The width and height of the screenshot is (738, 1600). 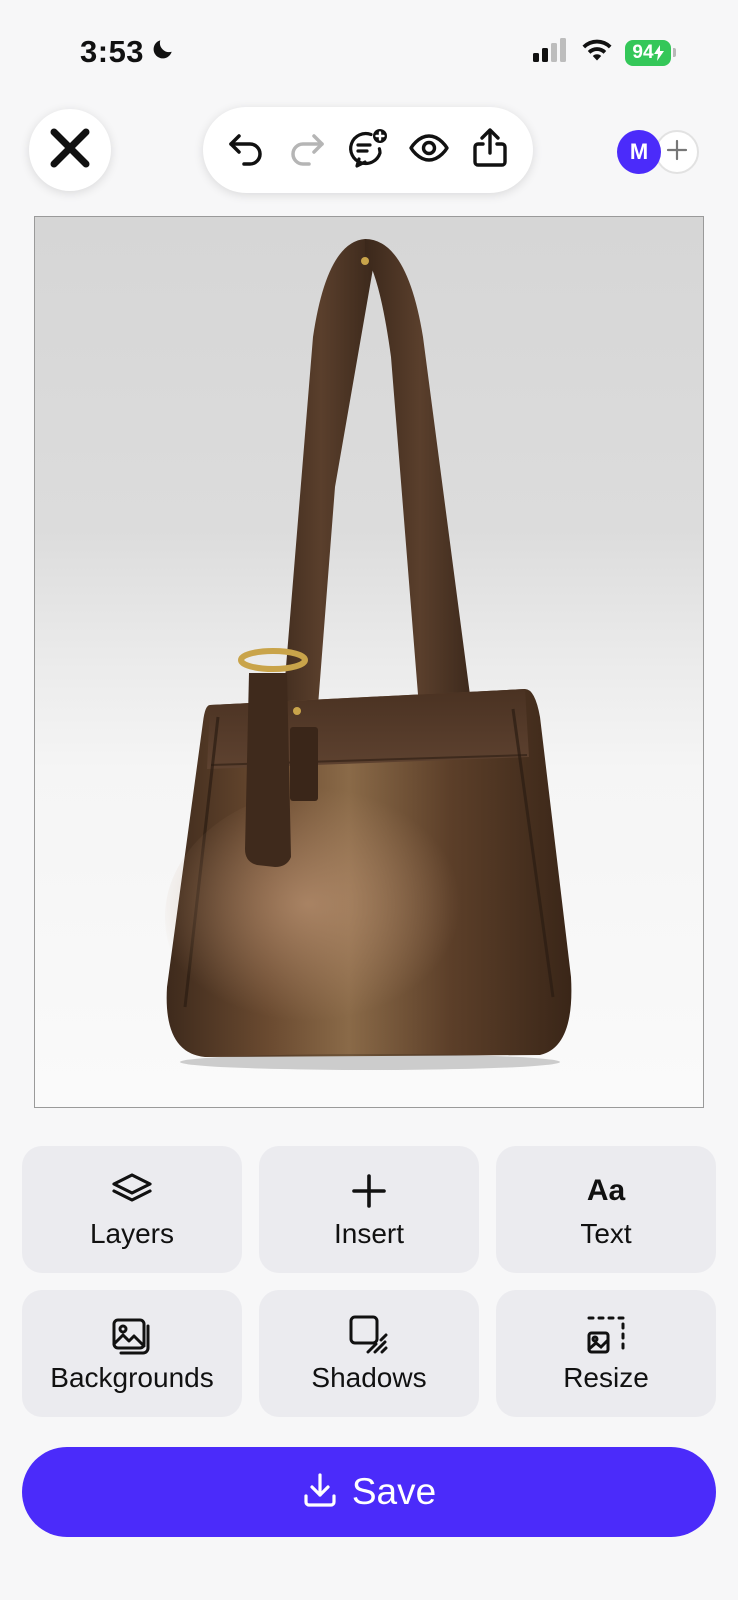 What do you see at coordinates (658, 52) in the screenshot?
I see `charging-bolt-icon` at bounding box center [658, 52].